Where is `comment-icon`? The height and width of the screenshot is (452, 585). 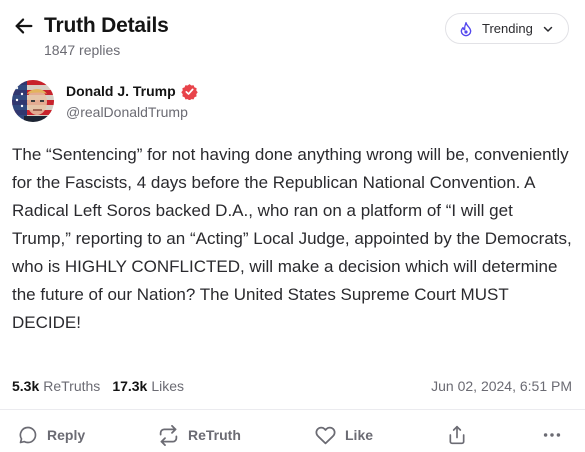
comment-icon is located at coordinates (28, 435).